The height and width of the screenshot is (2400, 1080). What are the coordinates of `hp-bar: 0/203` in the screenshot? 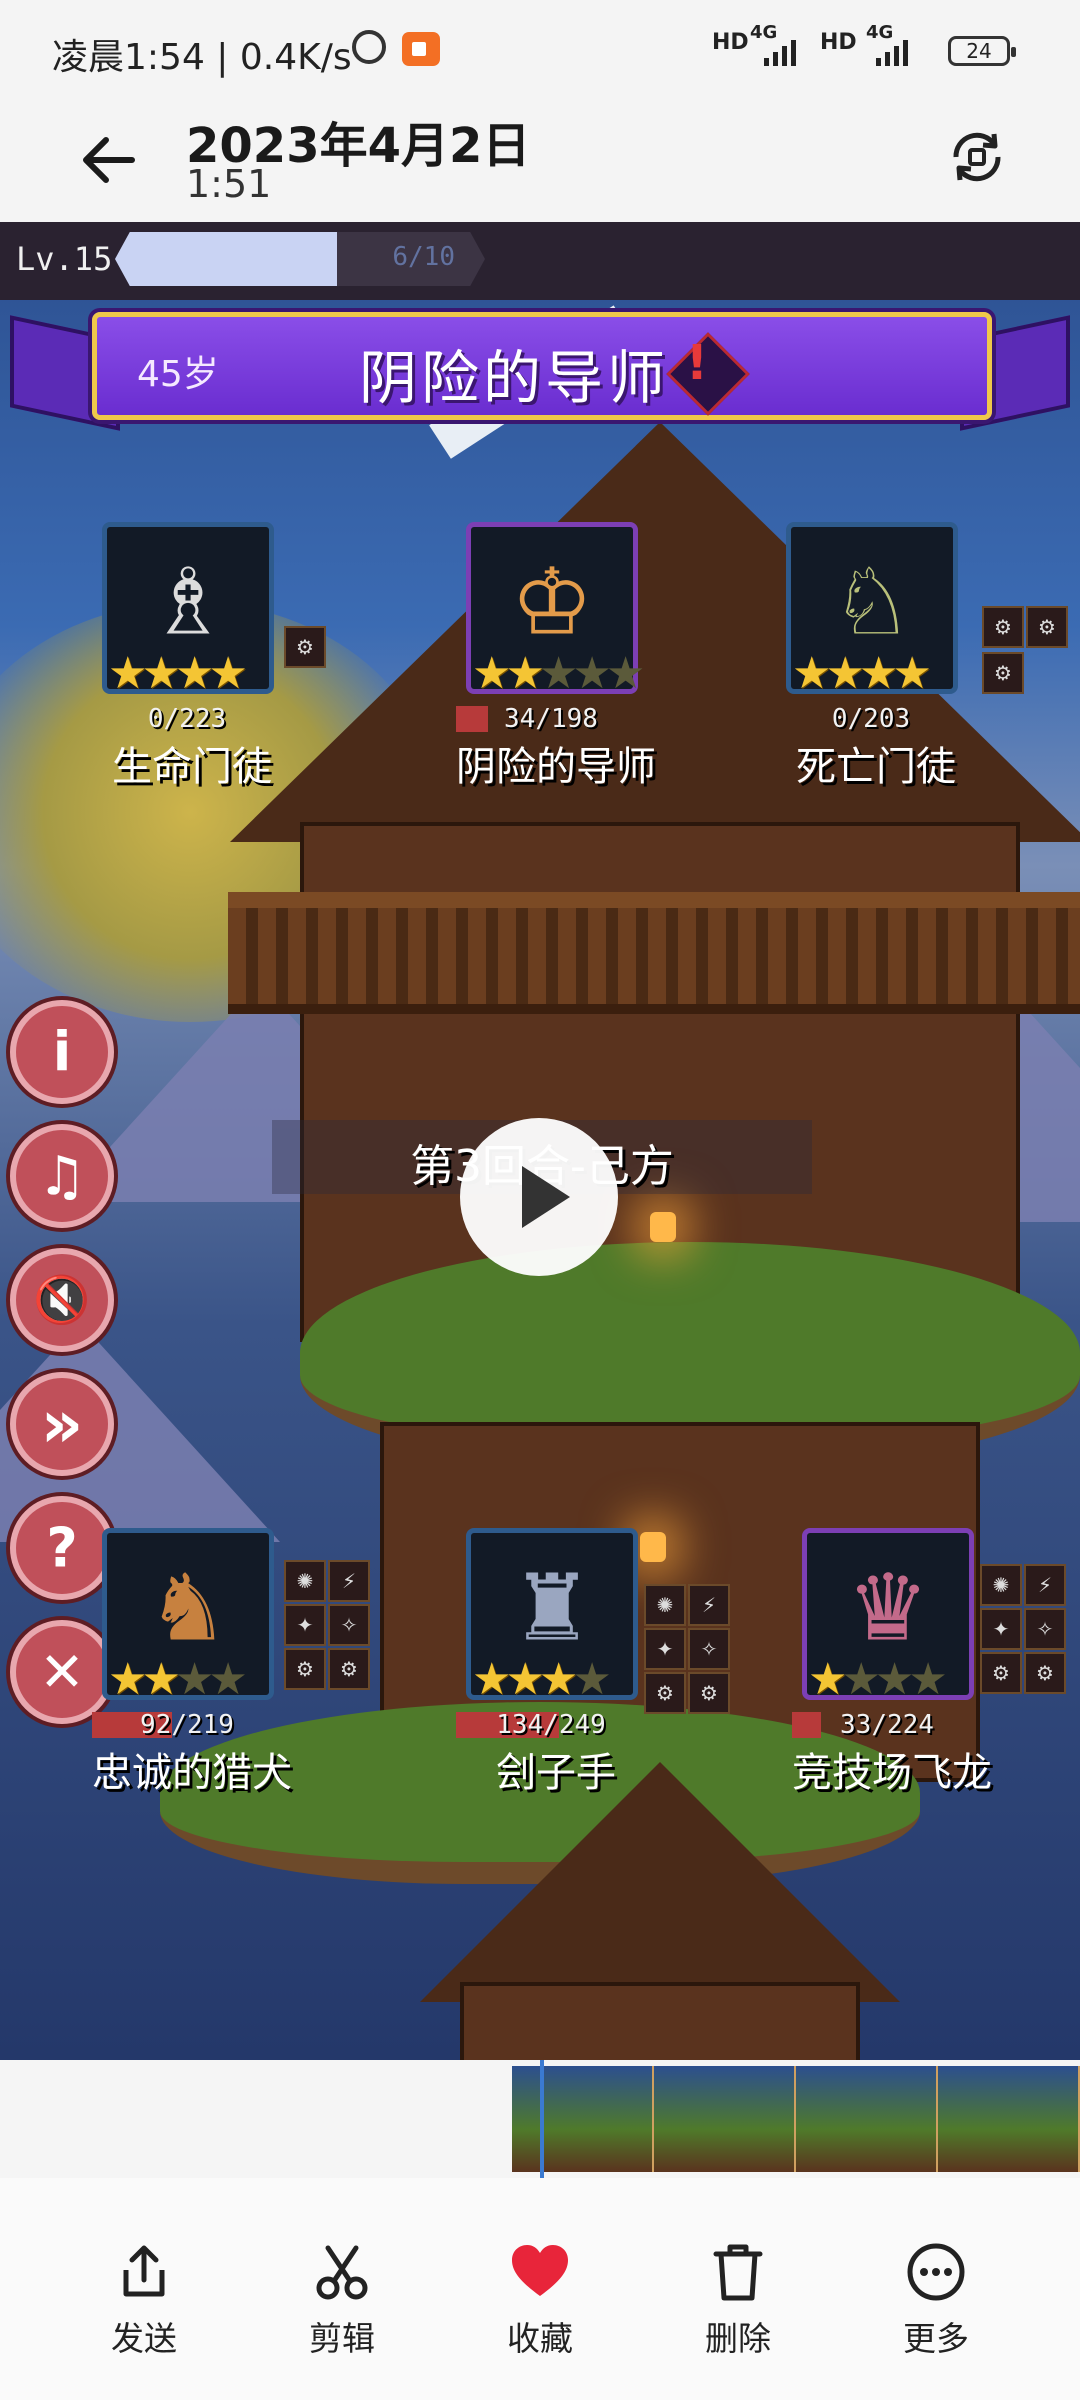 It's located at (871, 719).